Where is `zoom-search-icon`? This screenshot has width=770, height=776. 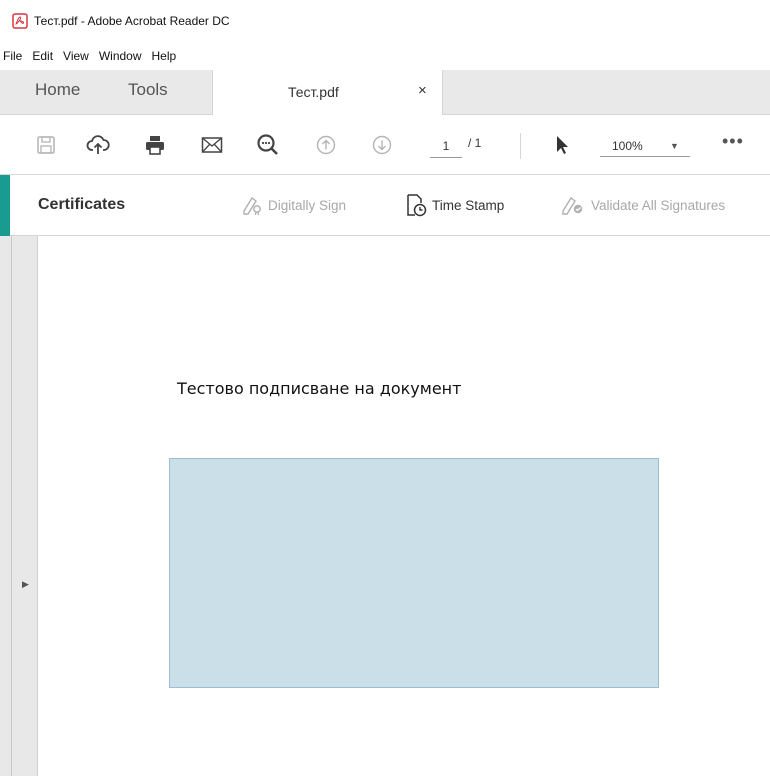
zoom-search-icon is located at coordinates (268, 145).